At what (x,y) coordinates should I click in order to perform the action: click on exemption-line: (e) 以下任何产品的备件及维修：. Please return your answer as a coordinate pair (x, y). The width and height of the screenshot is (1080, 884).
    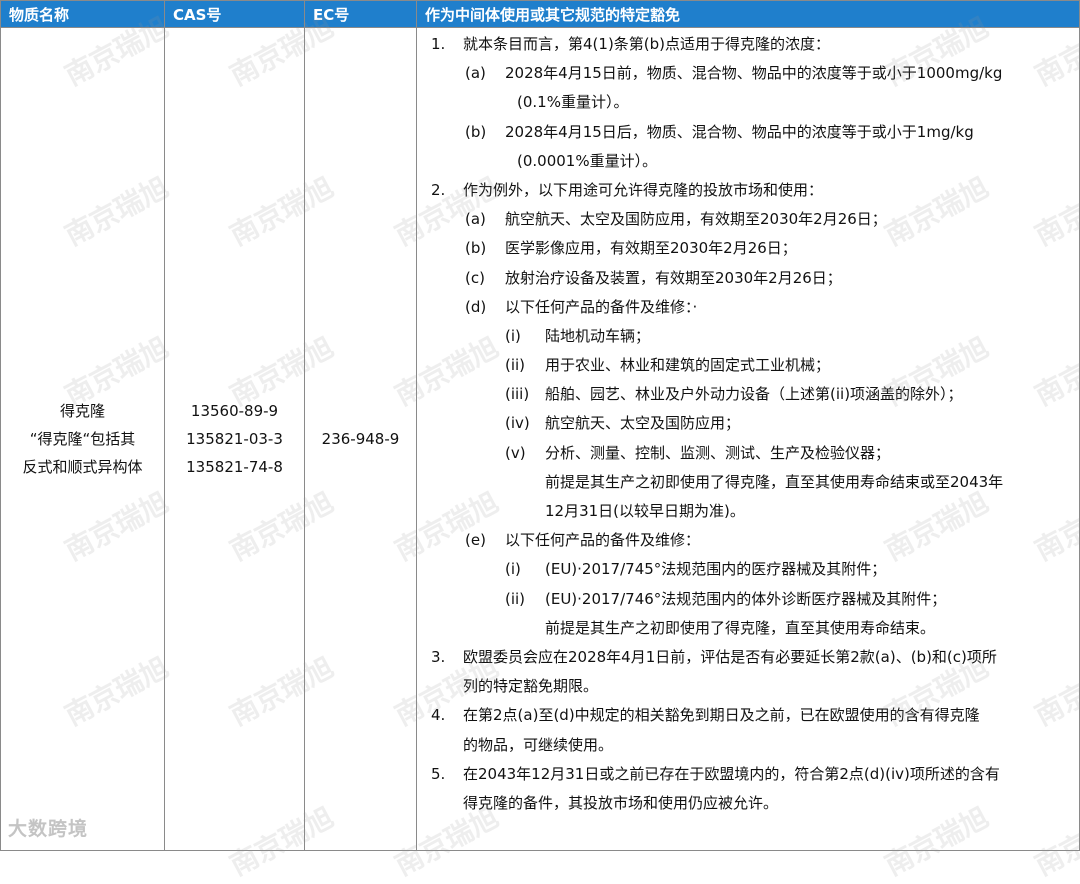
    Looking at the image, I should click on (748, 540).